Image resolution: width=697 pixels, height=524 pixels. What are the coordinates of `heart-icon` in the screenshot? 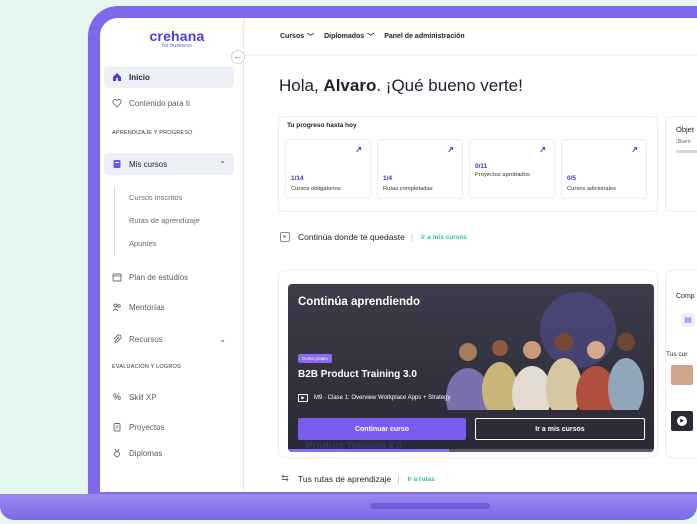 It's located at (117, 103).